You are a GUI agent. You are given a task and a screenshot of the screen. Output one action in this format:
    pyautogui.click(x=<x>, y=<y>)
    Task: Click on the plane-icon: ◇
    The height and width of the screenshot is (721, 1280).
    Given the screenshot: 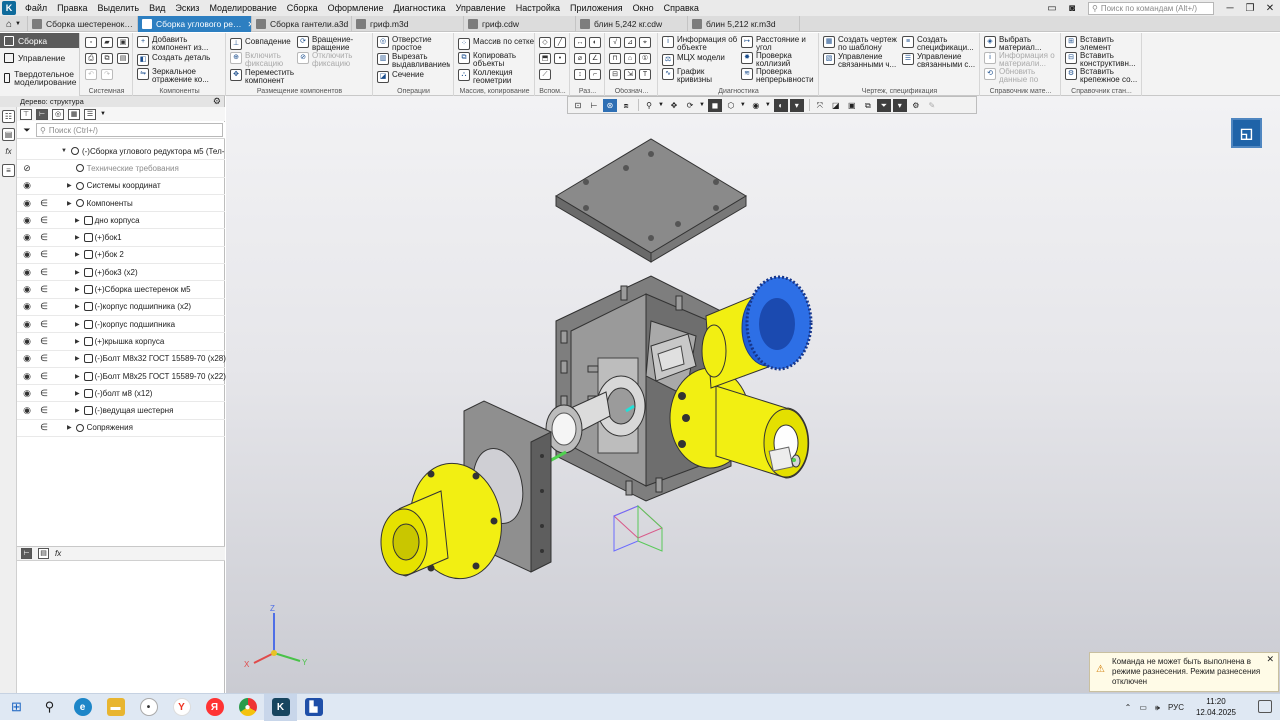 What is the action you would take?
    pyautogui.click(x=545, y=42)
    